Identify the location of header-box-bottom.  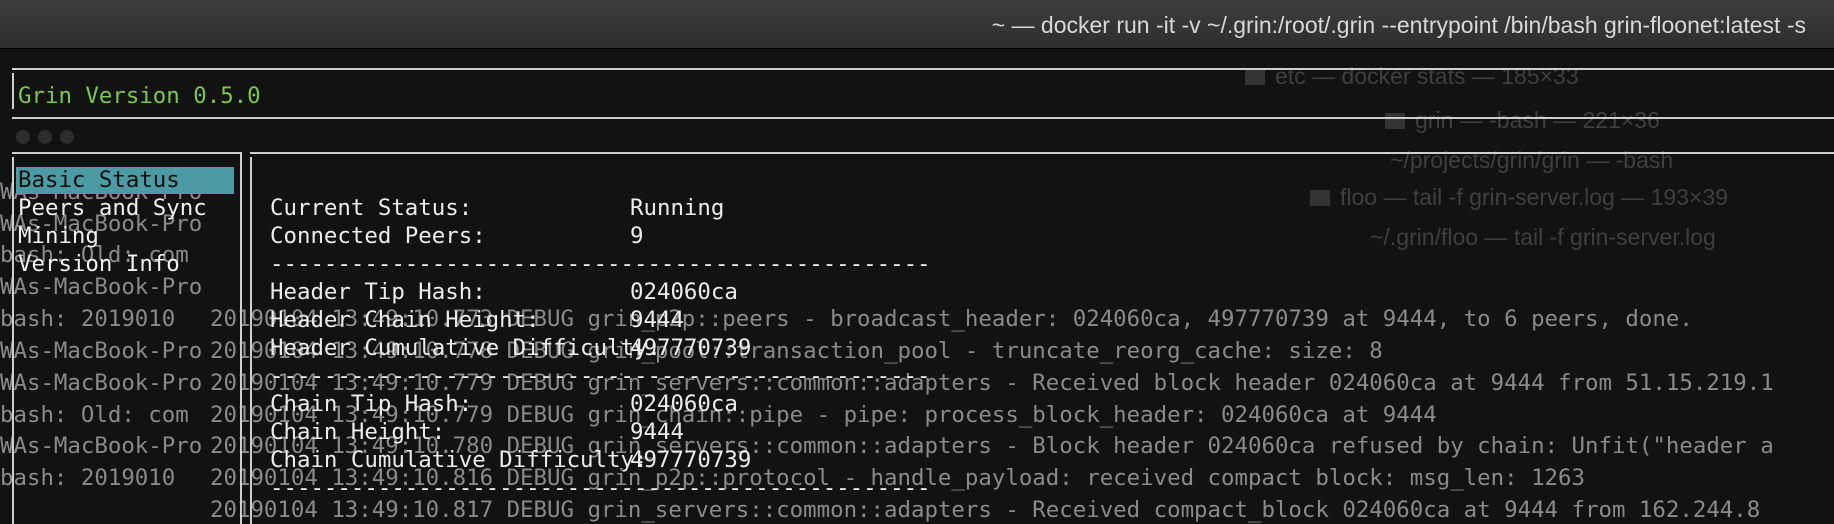
(923, 118).